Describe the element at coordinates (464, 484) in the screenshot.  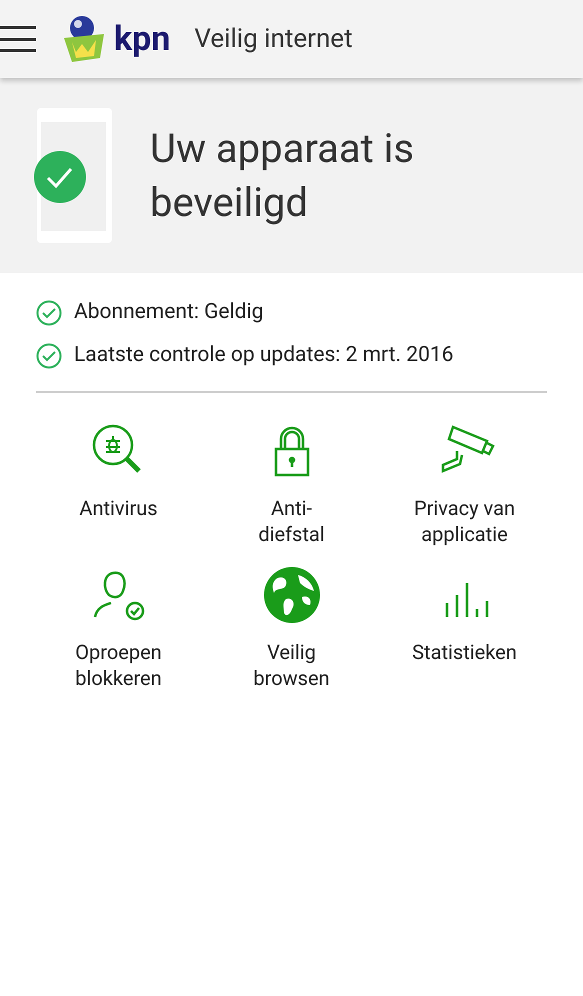
I see `feature-tile: Privacy van applicatie` at that location.